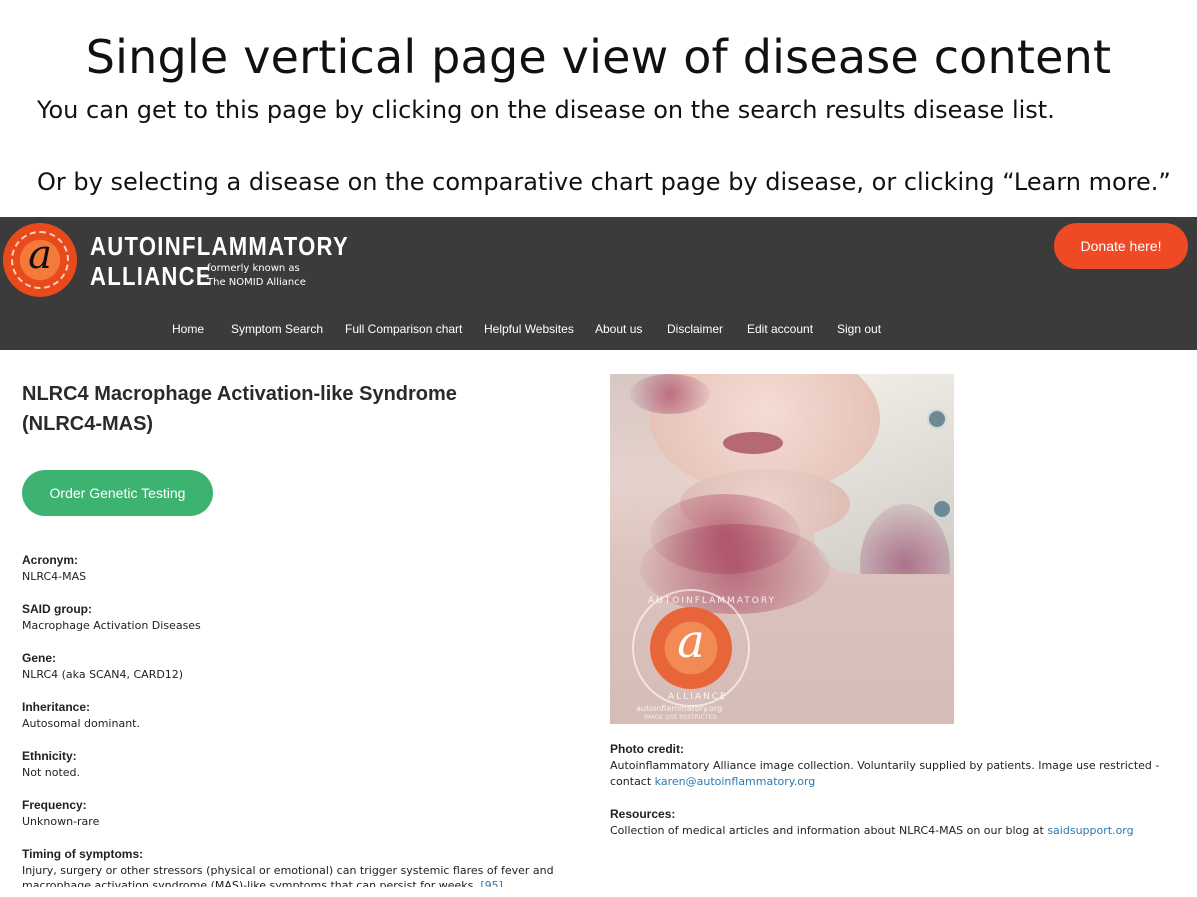  Describe the element at coordinates (712, 601) in the screenshot. I see `watermark-top-text: AUTOINFLAMMATORY` at that location.